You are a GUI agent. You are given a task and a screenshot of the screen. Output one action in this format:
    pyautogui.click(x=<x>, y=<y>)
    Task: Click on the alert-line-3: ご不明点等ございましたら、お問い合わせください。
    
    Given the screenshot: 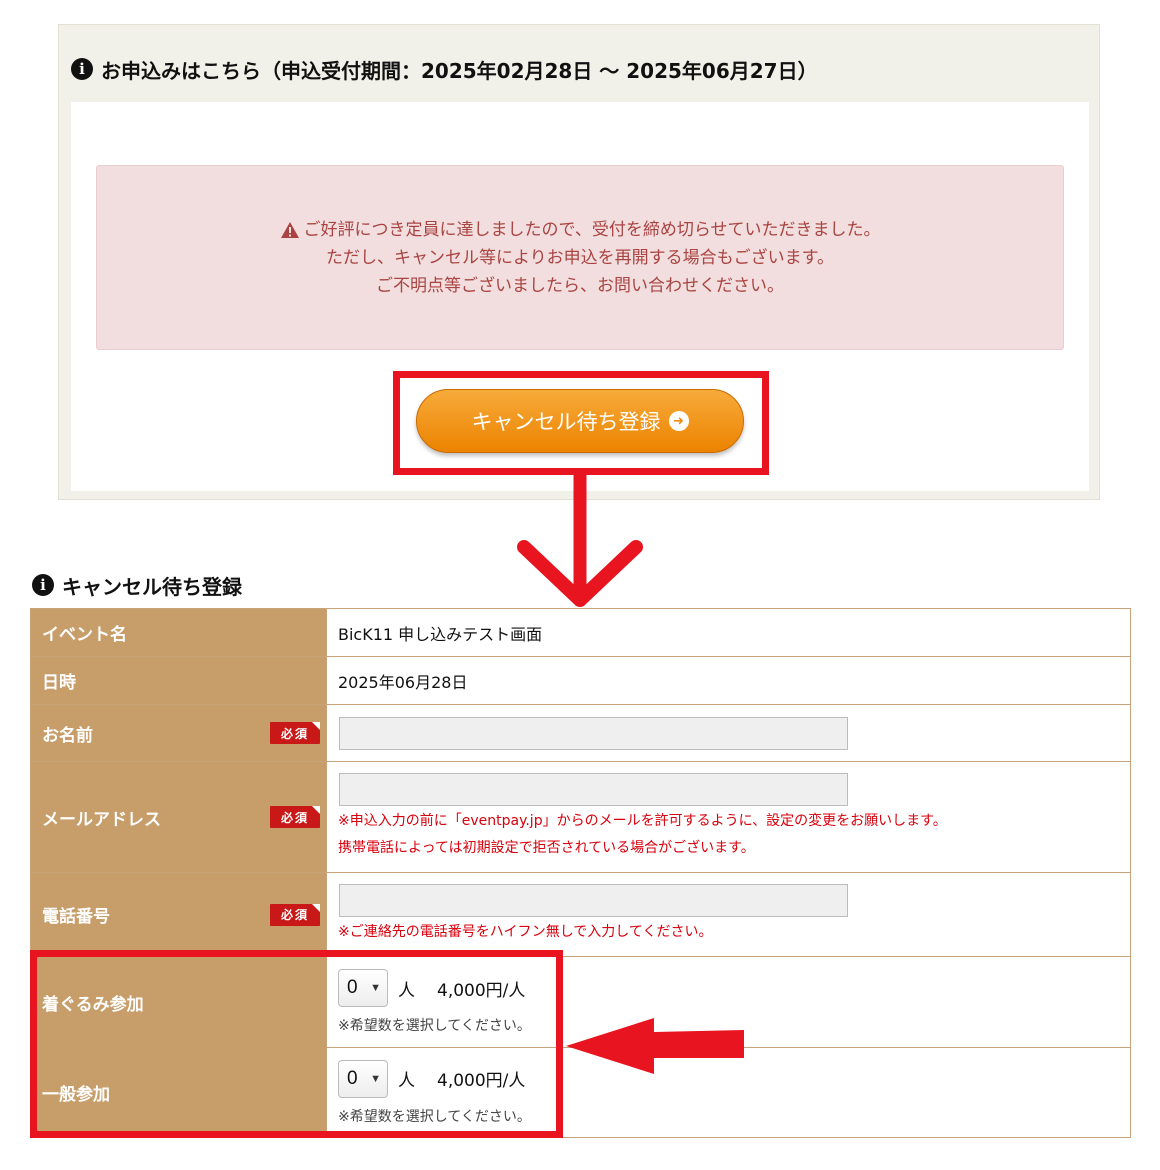 What is the action you would take?
    pyautogui.click(x=580, y=285)
    